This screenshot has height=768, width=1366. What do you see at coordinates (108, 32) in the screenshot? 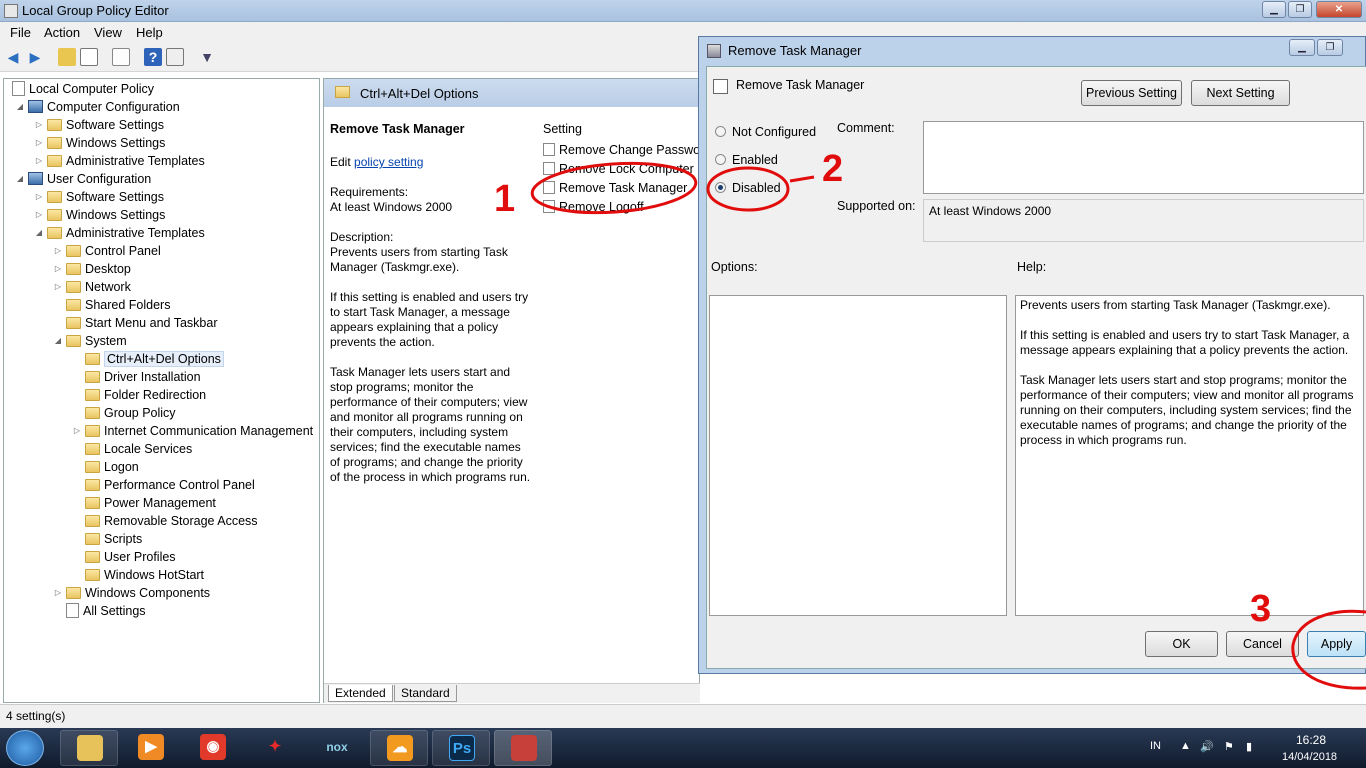
I see `menu-view: View` at bounding box center [108, 32].